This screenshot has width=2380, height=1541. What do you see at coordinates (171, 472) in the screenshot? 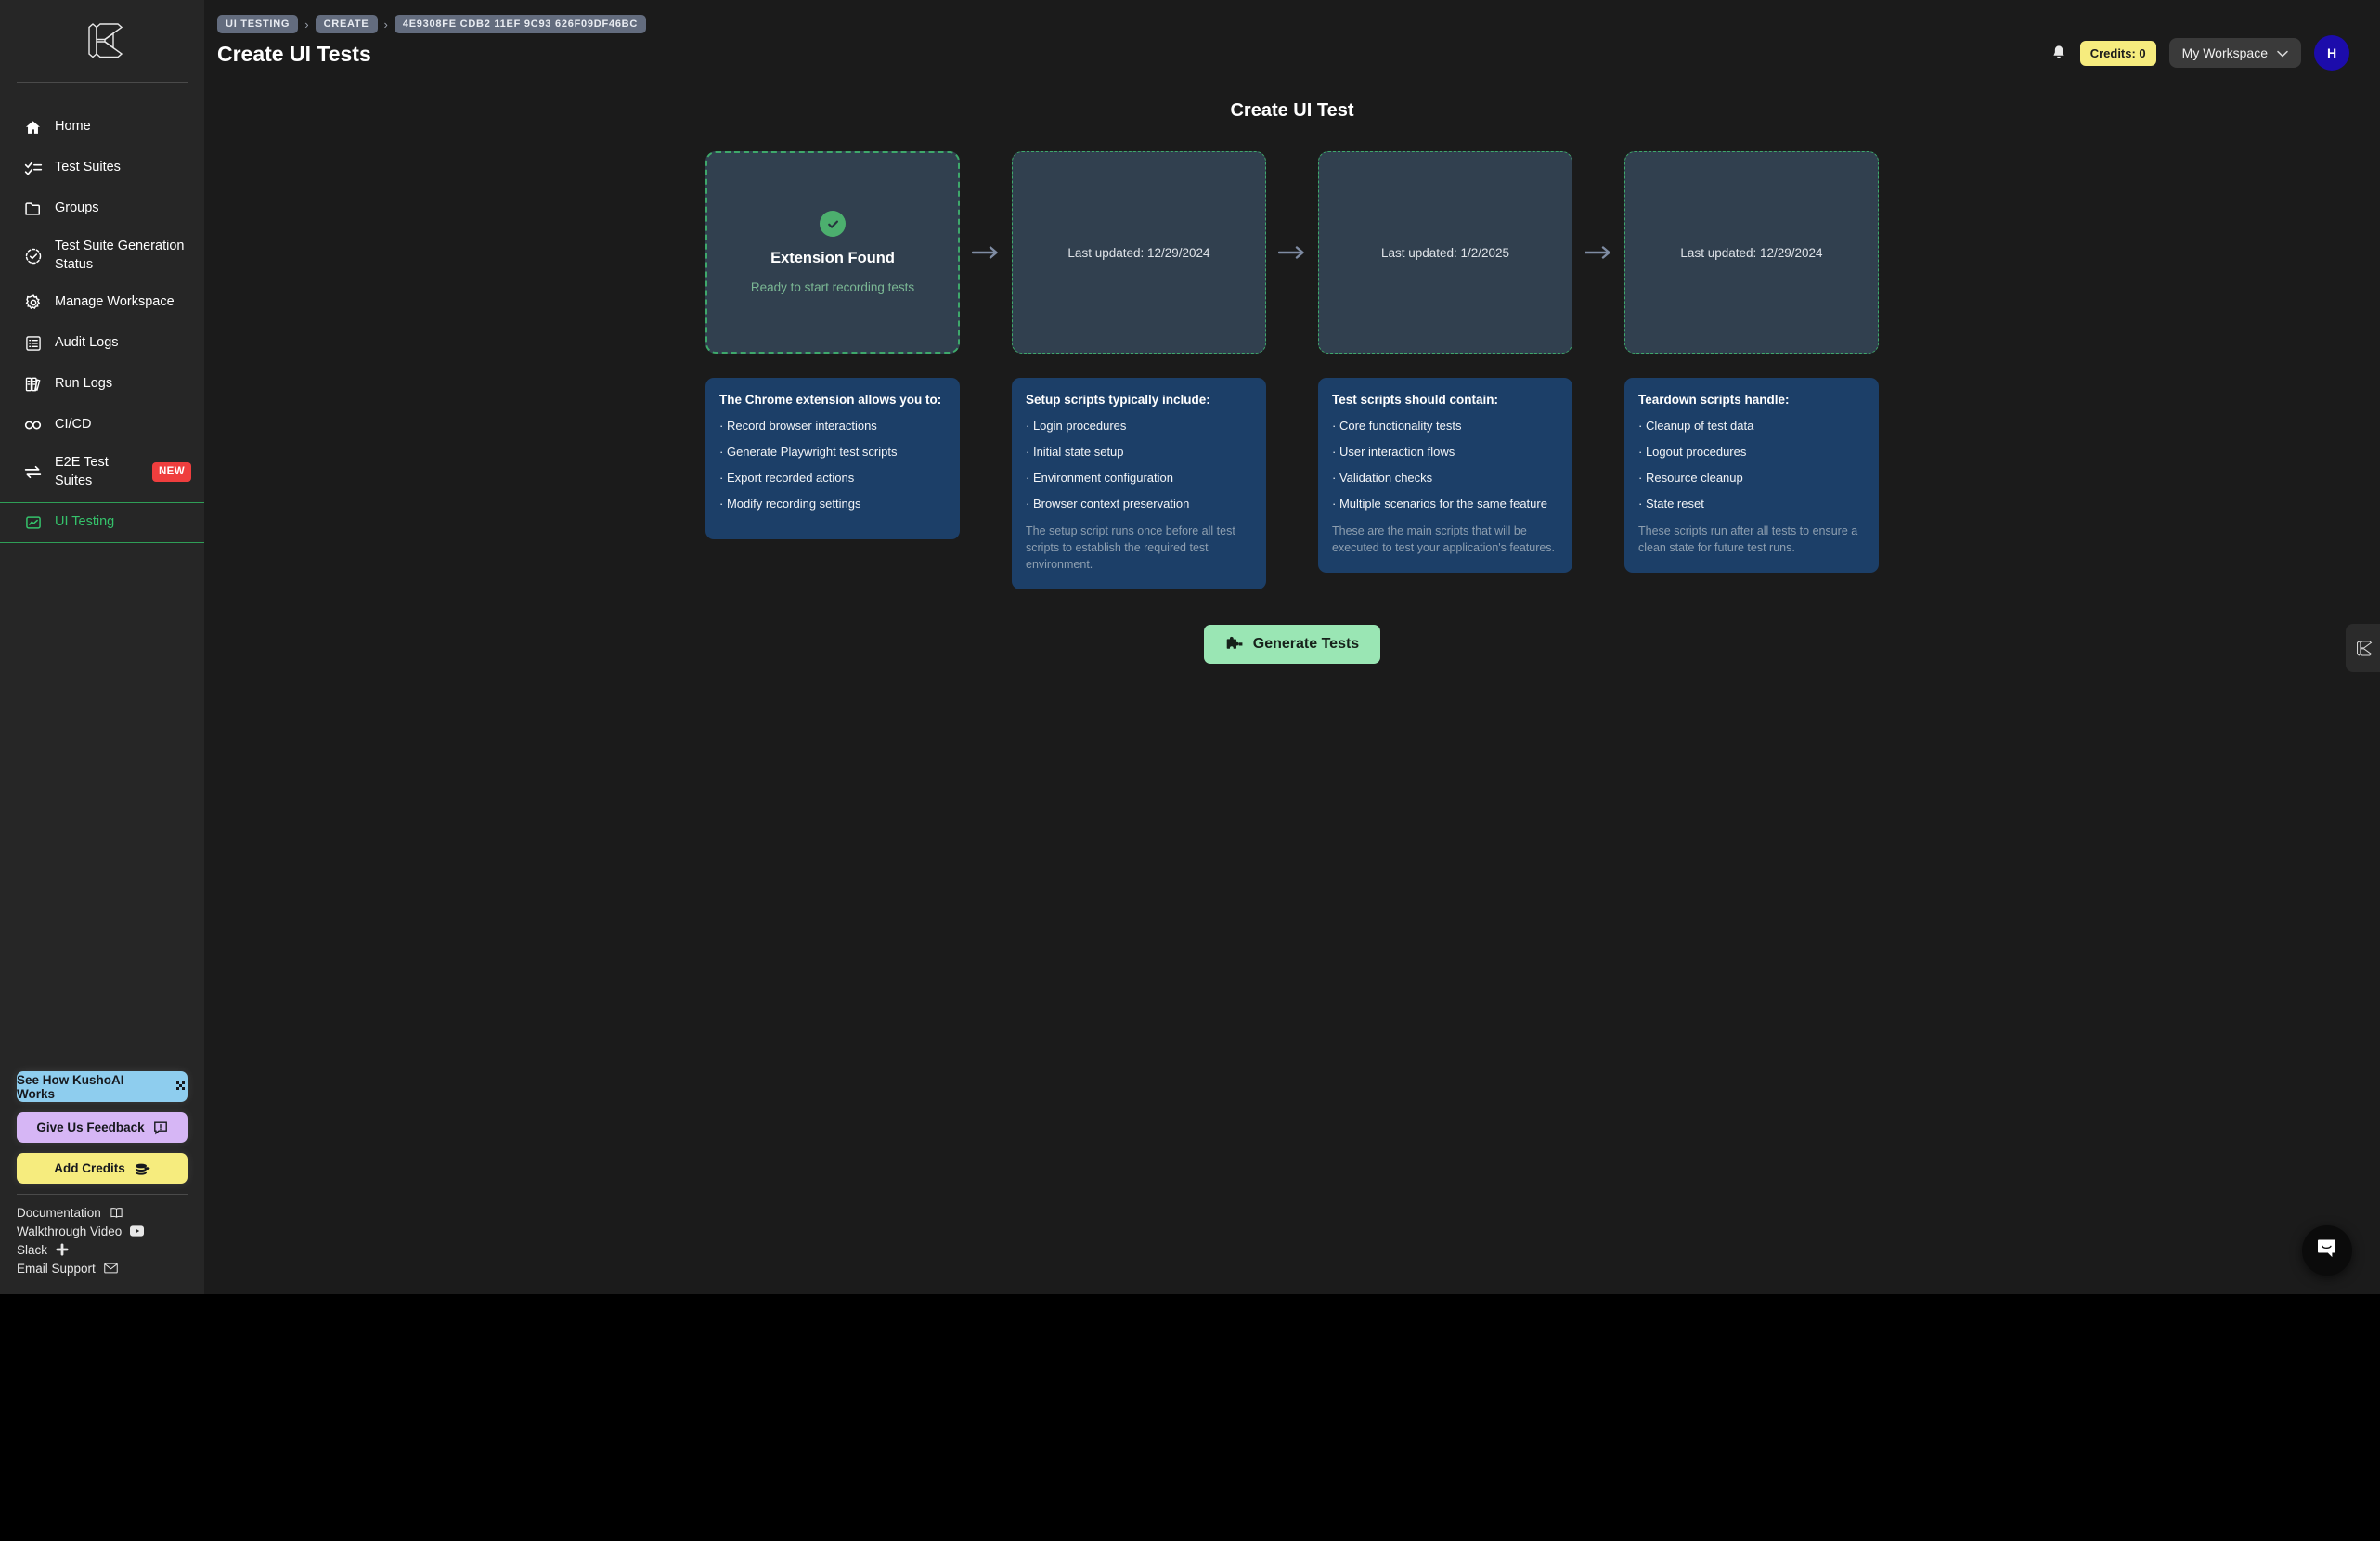
I see `status-badge-new: NEW` at bounding box center [171, 472].